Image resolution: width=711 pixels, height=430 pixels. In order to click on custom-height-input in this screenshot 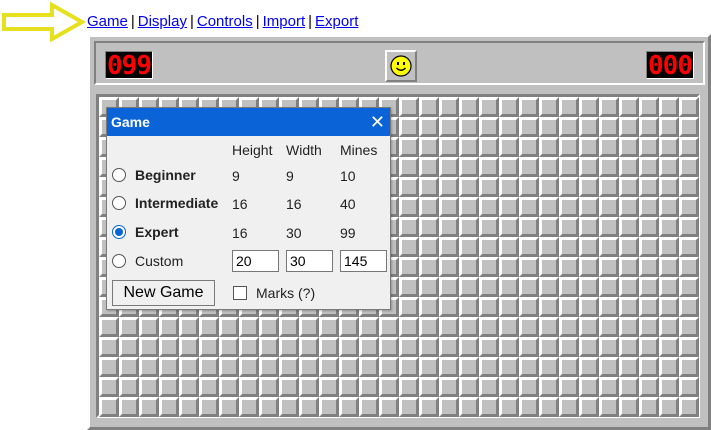, I will do `click(255, 261)`.